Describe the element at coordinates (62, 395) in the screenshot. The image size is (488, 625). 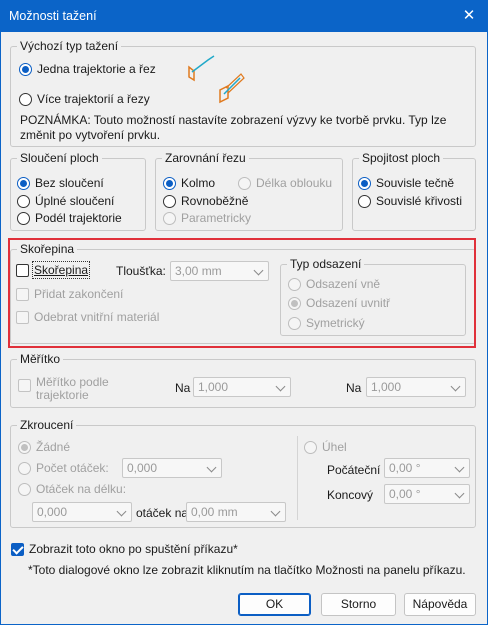
I see `scale-label-line2: trajektorie` at that location.